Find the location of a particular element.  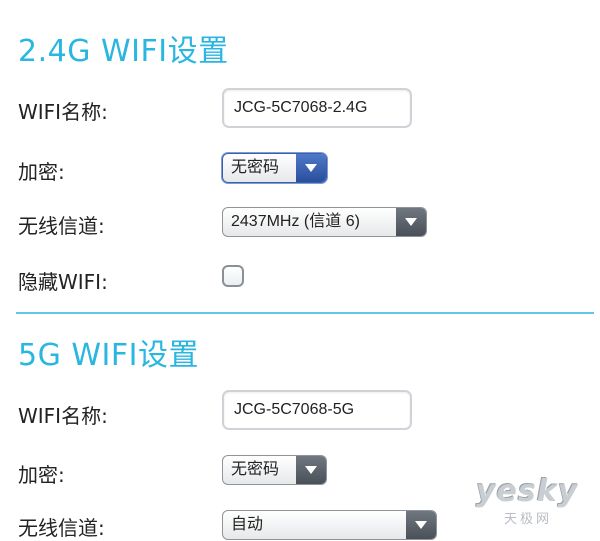

encryption-label-24g: 加密: is located at coordinates (41, 172).